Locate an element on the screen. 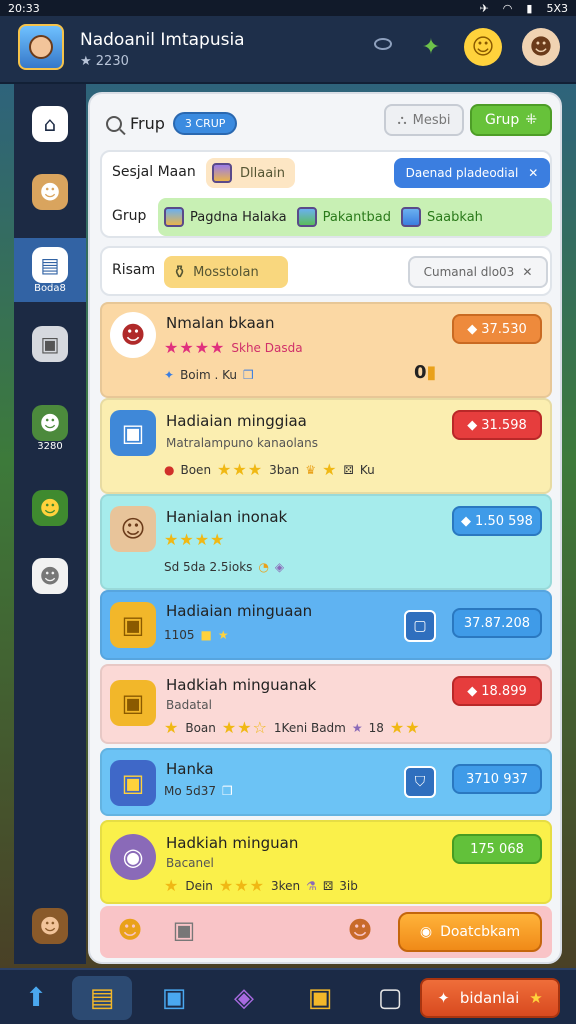  row-meta-label: 1105 is located at coordinates (179, 635).